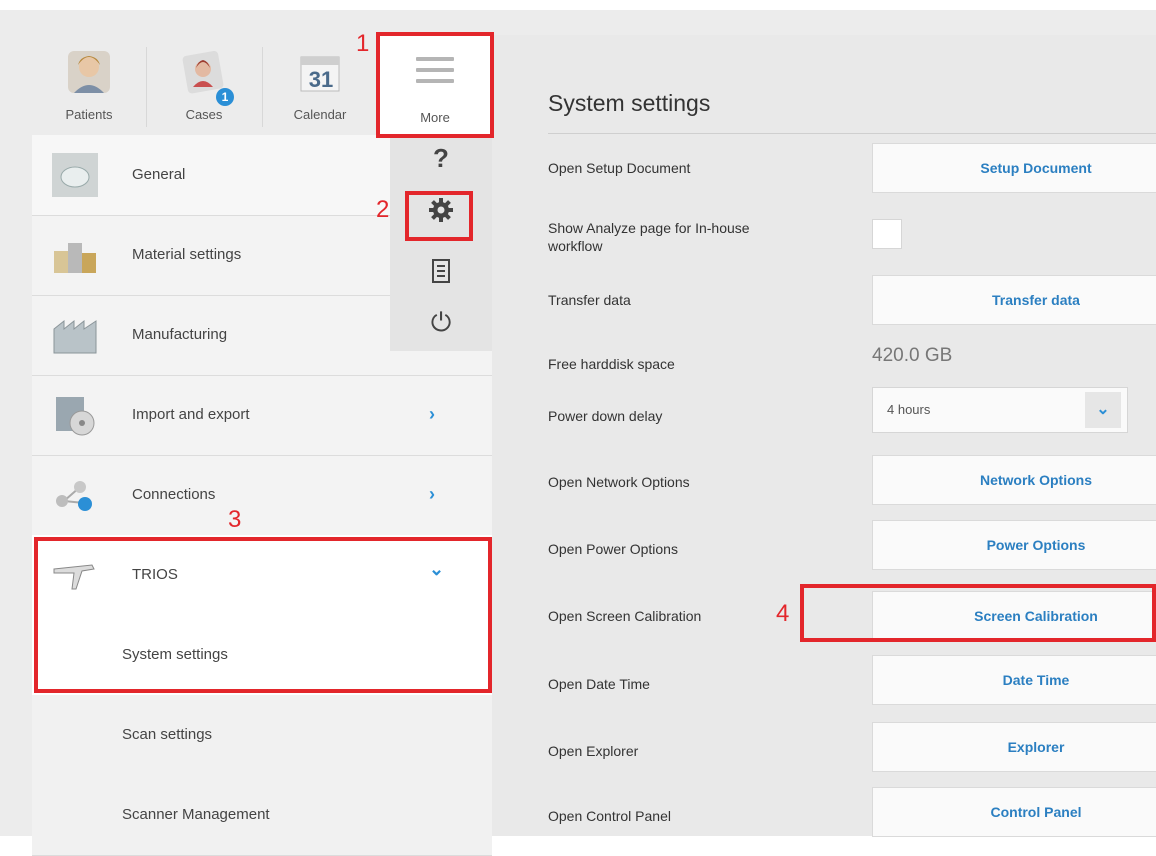 The height and width of the screenshot is (856, 1156). What do you see at coordinates (852, 133) in the screenshot?
I see `title-divider` at bounding box center [852, 133].